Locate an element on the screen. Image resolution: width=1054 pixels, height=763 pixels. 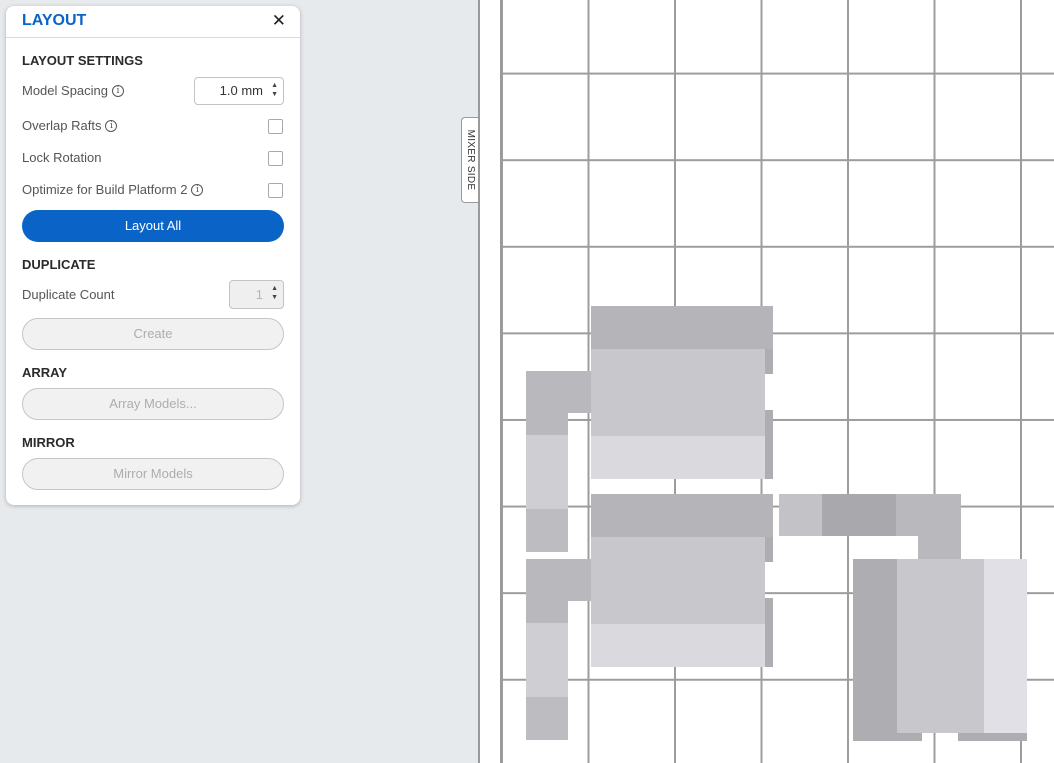
model-b-arm is located at coordinates (559, 649).